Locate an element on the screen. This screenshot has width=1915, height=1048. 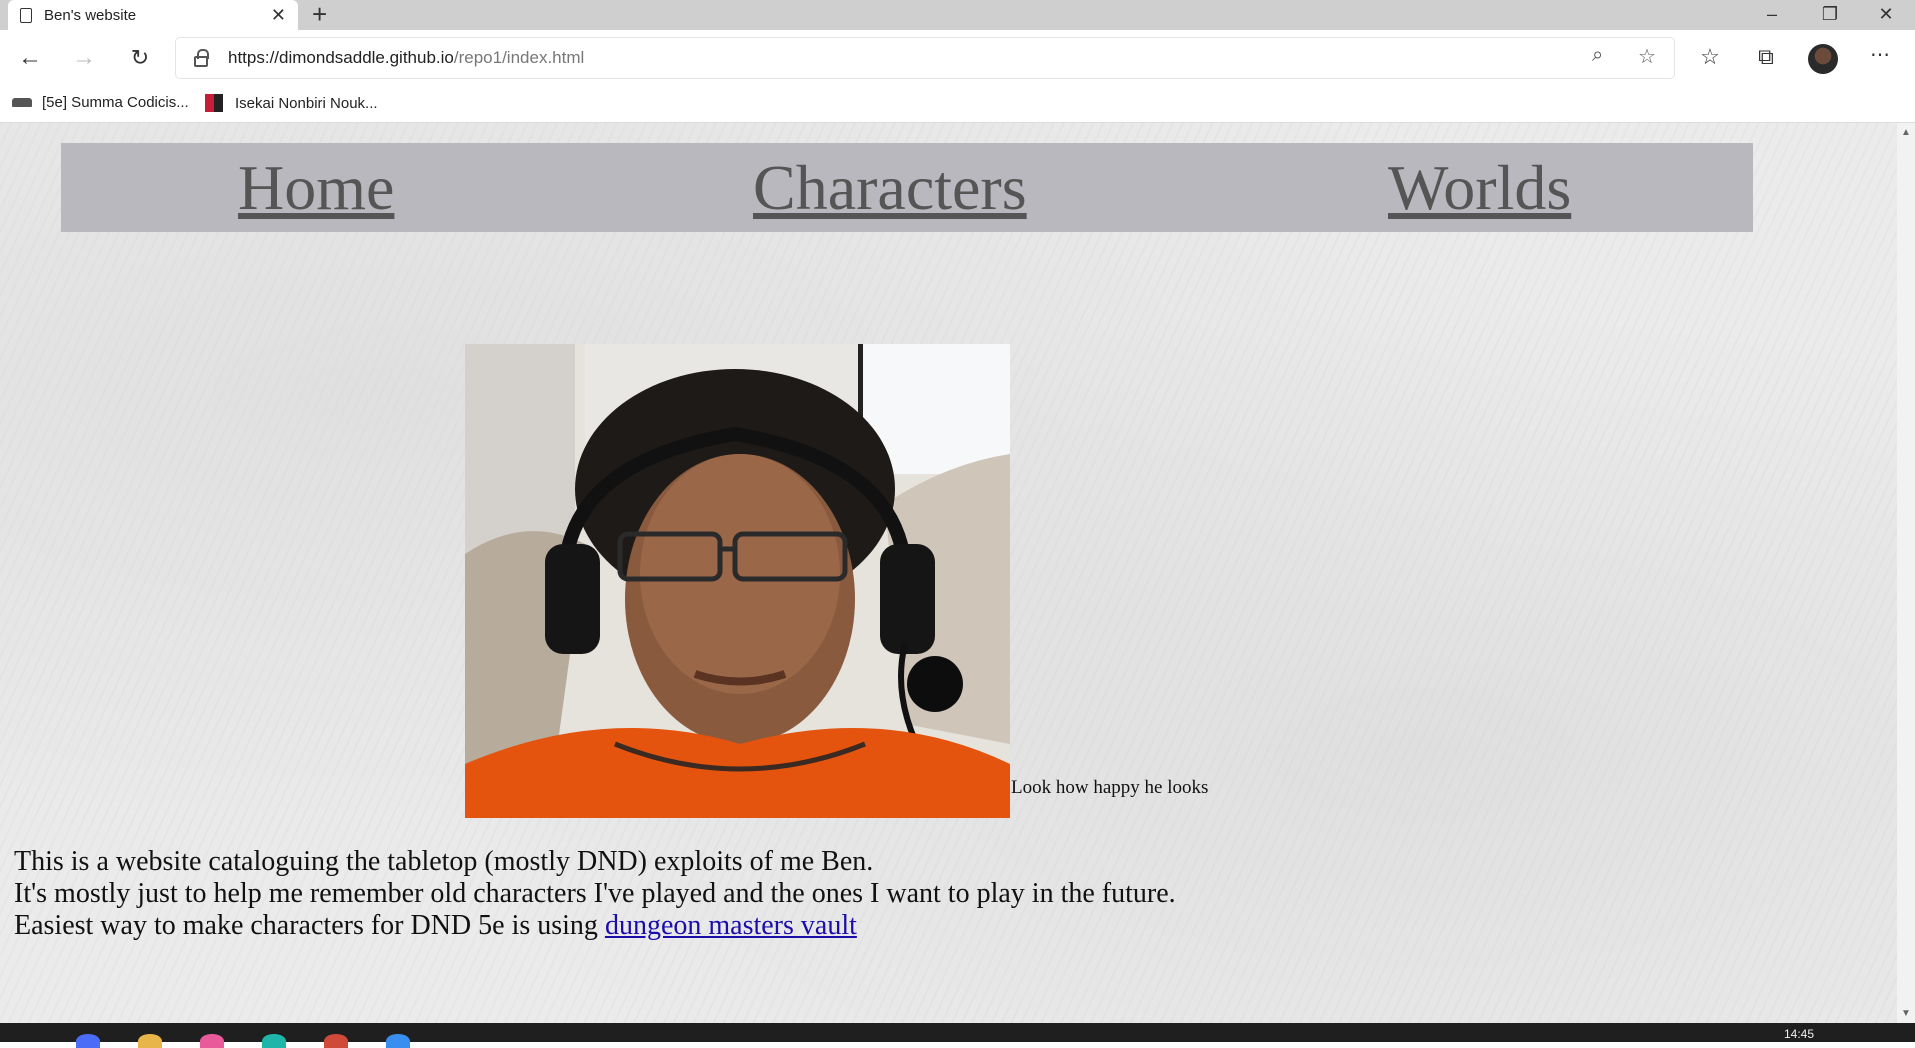
tab-close-icon: ✕ is located at coordinates (278, 15).